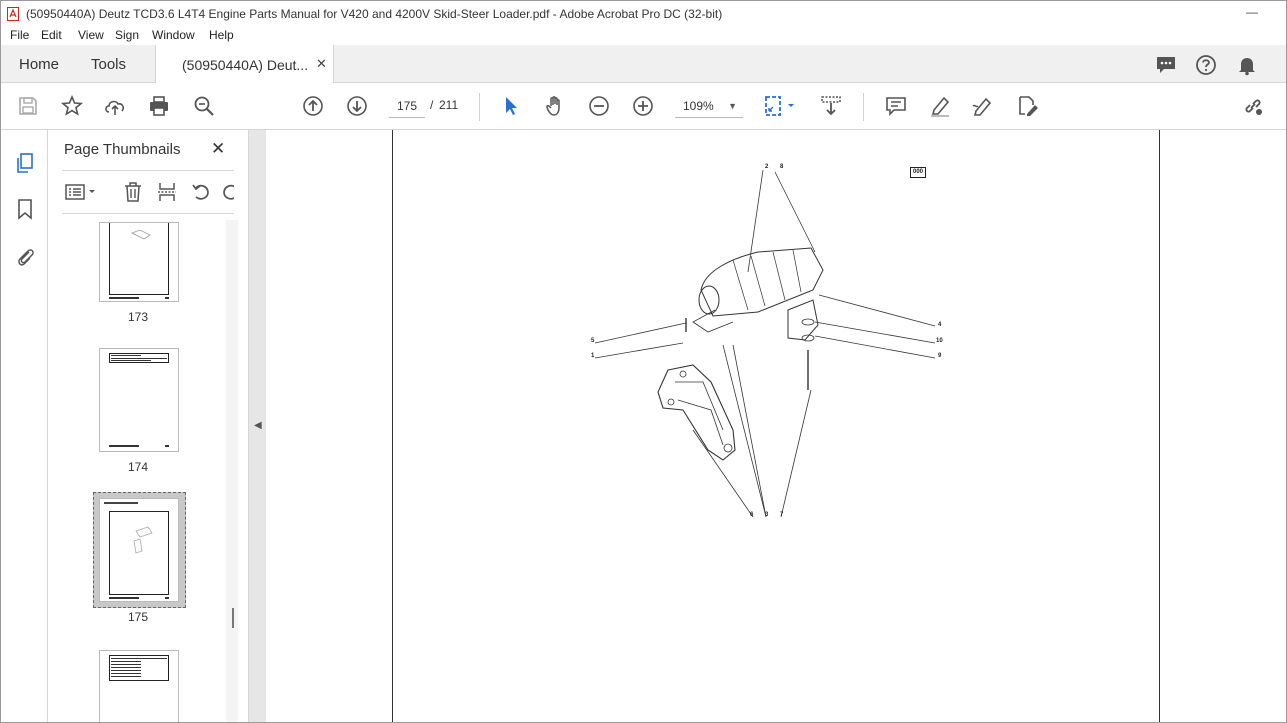 The width and height of the screenshot is (1287, 723). Describe the element at coordinates (593, 341) in the screenshot. I see `callout-label: 5` at that location.